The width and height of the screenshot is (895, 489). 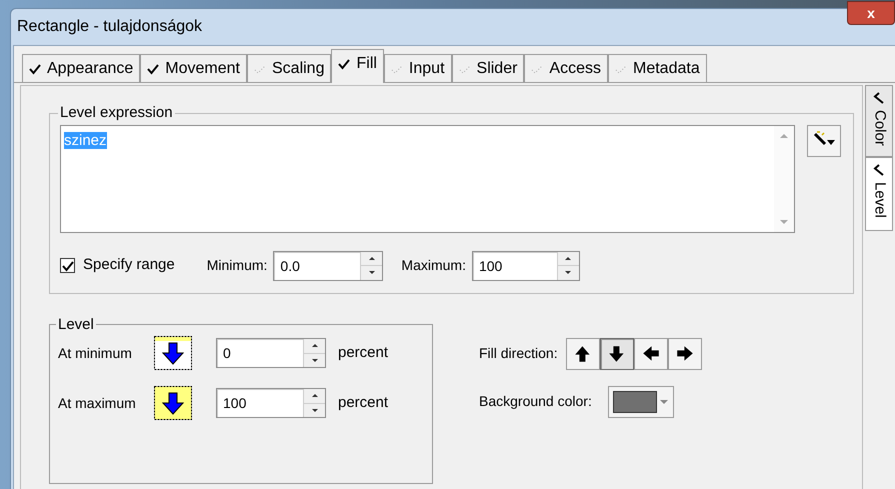 What do you see at coordinates (879, 194) in the screenshot?
I see `side-tab: Level` at bounding box center [879, 194].